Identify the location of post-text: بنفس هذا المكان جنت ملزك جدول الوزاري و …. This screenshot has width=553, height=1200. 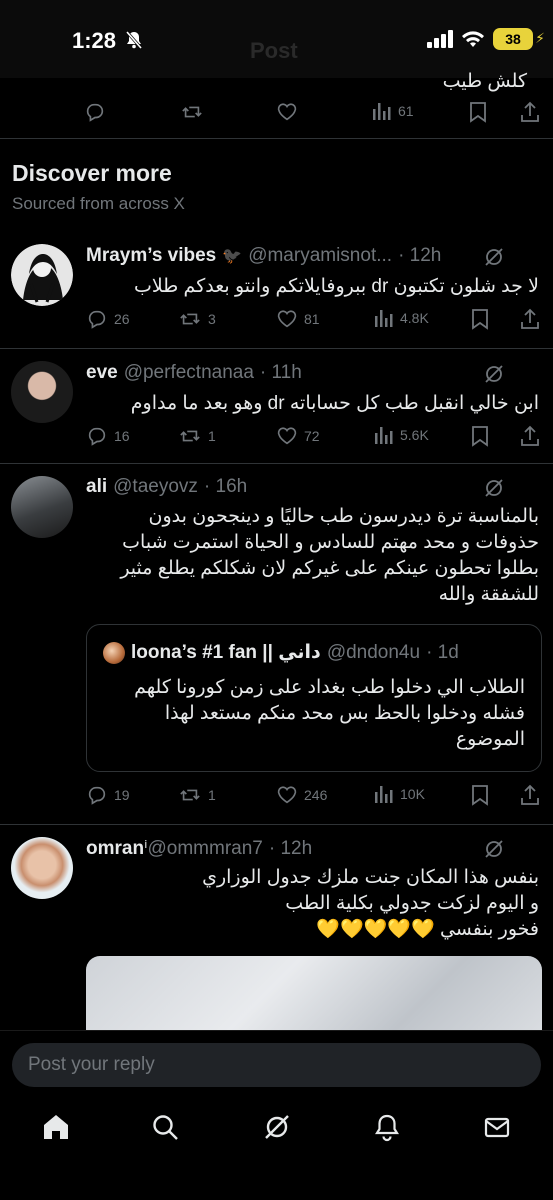
(370, 903).